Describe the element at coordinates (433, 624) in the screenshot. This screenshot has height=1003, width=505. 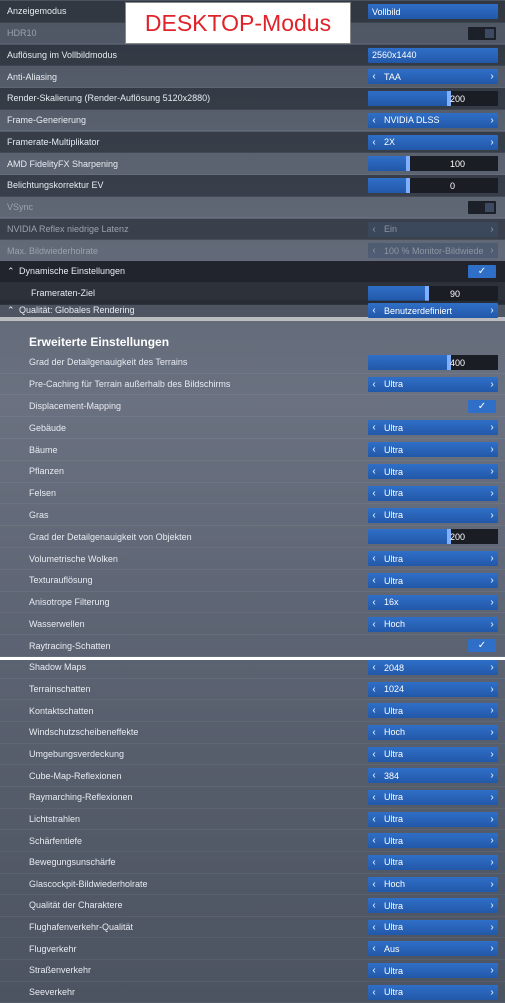
I see `option-selector: ‹ Hoch ›` at that location.